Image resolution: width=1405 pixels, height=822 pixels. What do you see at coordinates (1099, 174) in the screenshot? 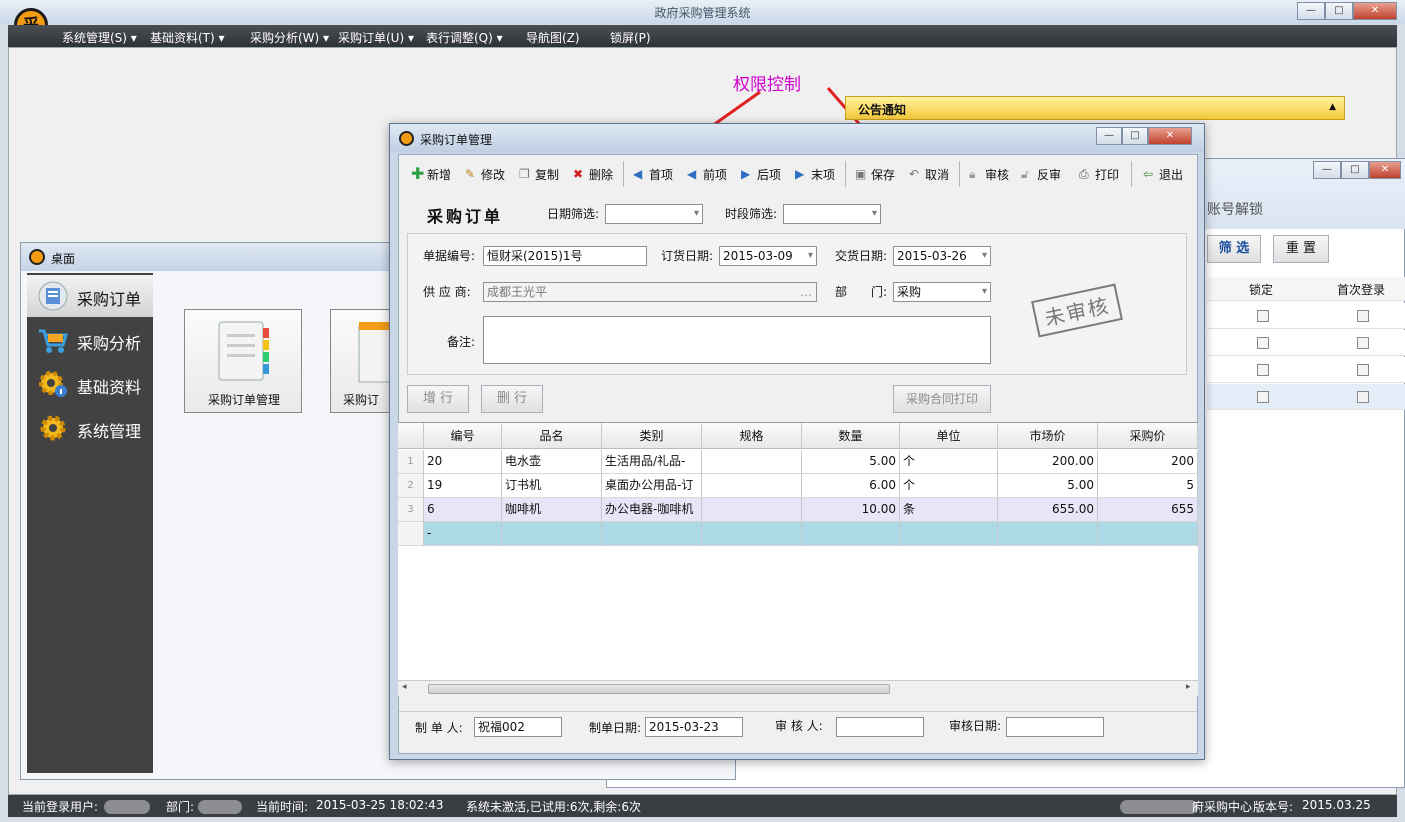
I see `print-button: ⎙ 打印` at bounding box center [1099, 174].